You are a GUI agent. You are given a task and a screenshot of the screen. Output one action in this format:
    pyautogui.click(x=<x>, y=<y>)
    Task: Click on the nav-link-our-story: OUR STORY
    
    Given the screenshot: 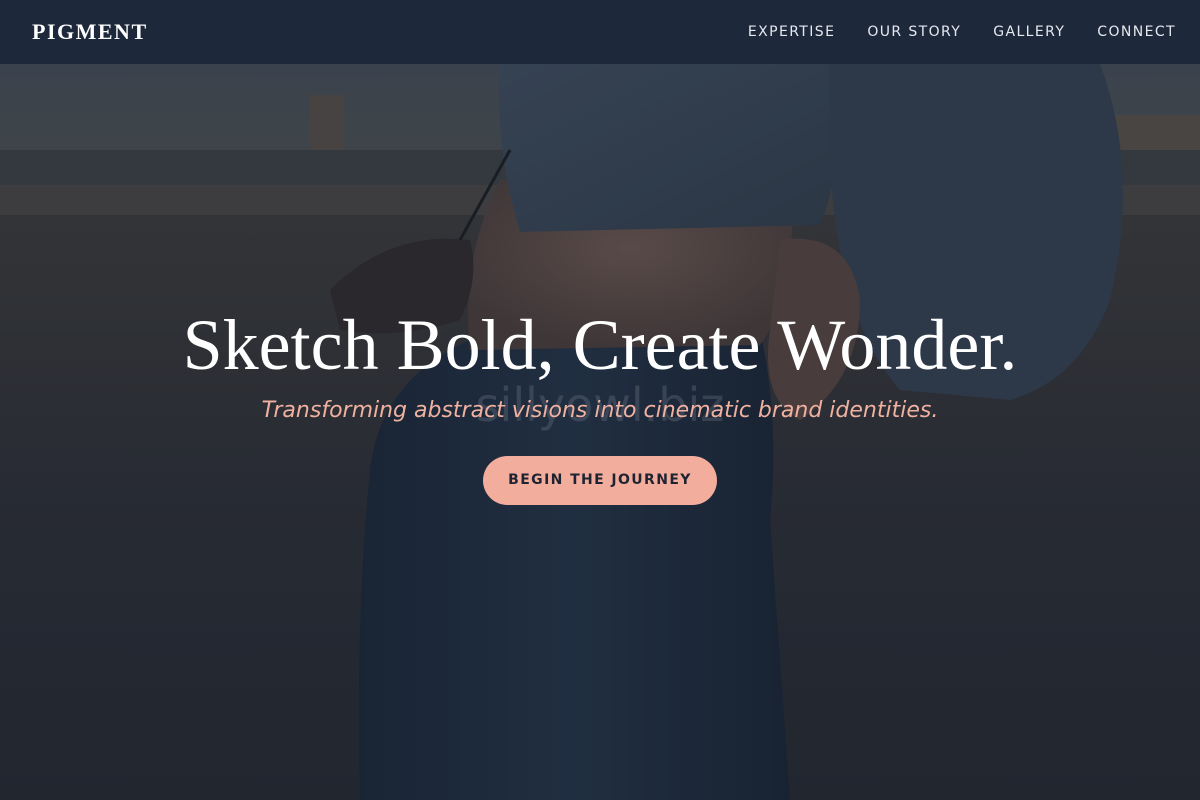 What is the action you would take?
    pyautogui.click(x=914, y=32)
    